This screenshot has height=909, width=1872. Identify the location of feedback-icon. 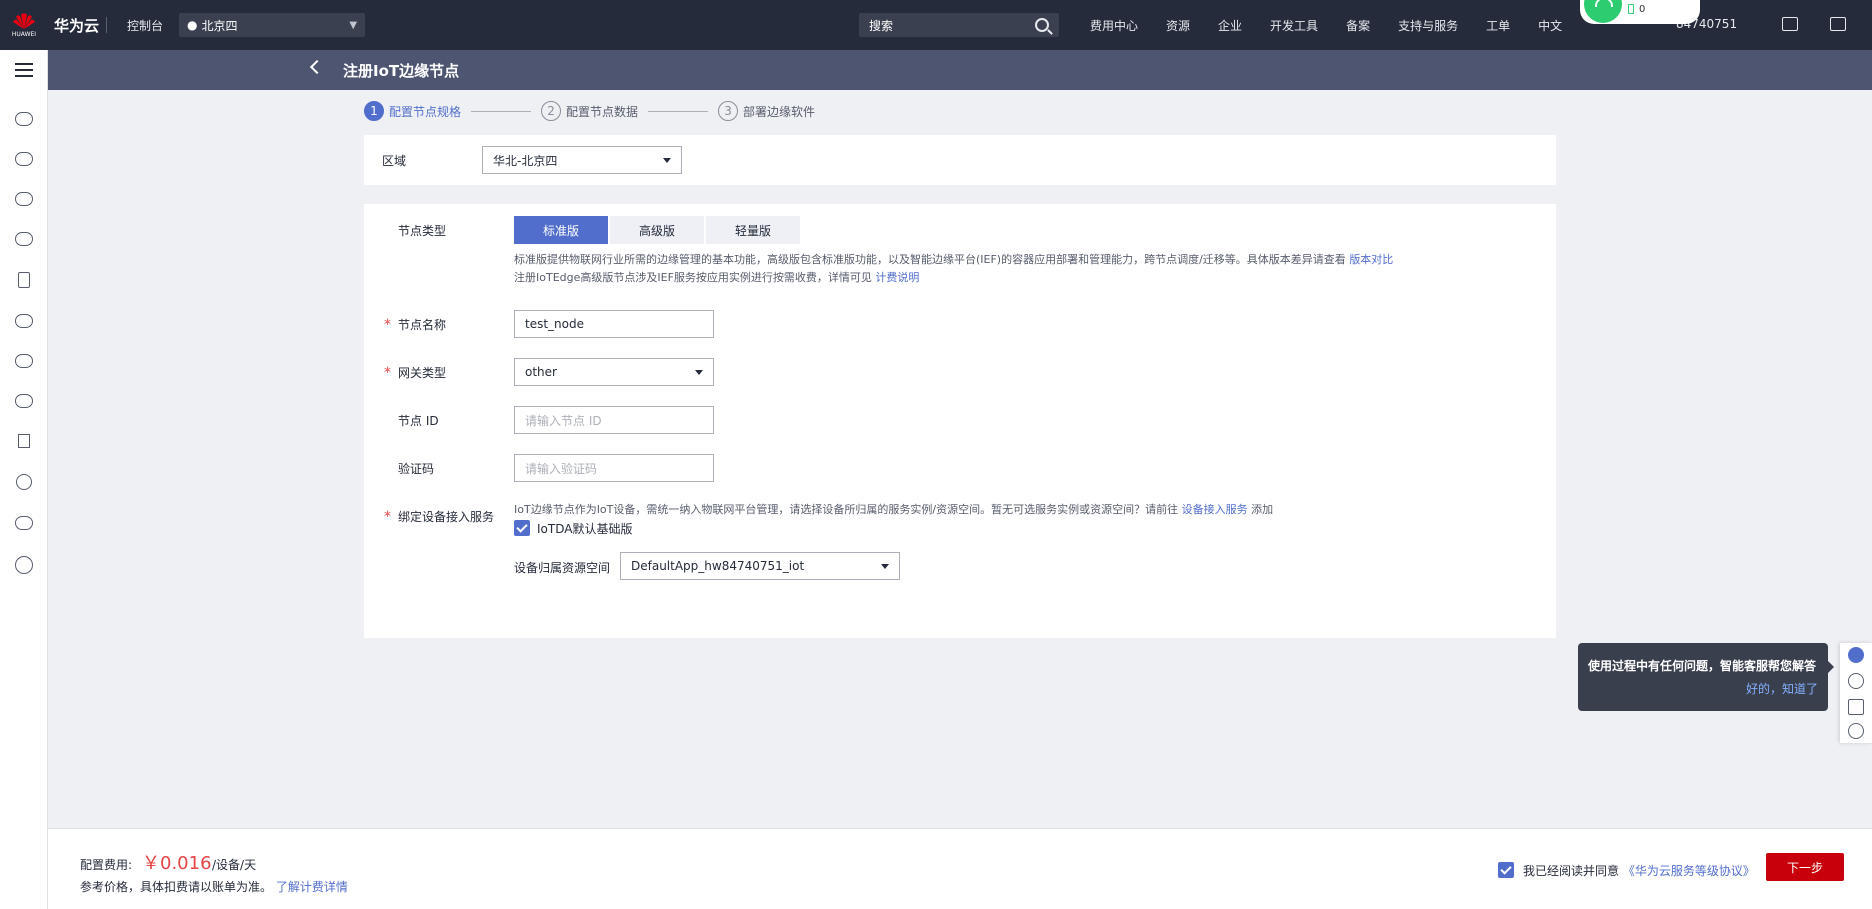
(1856, 707).